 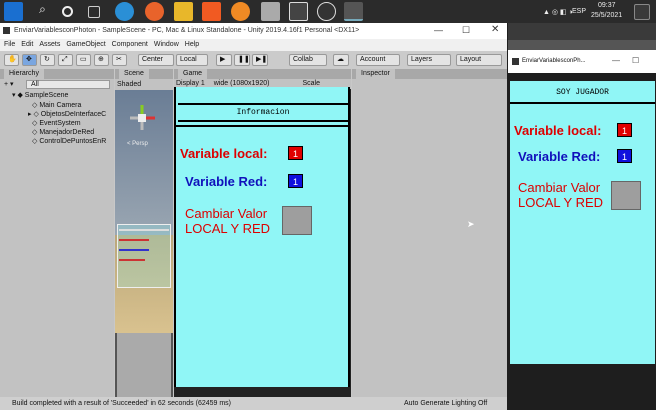 I want to click on app-change-value-button, so click(x=626, y=195).